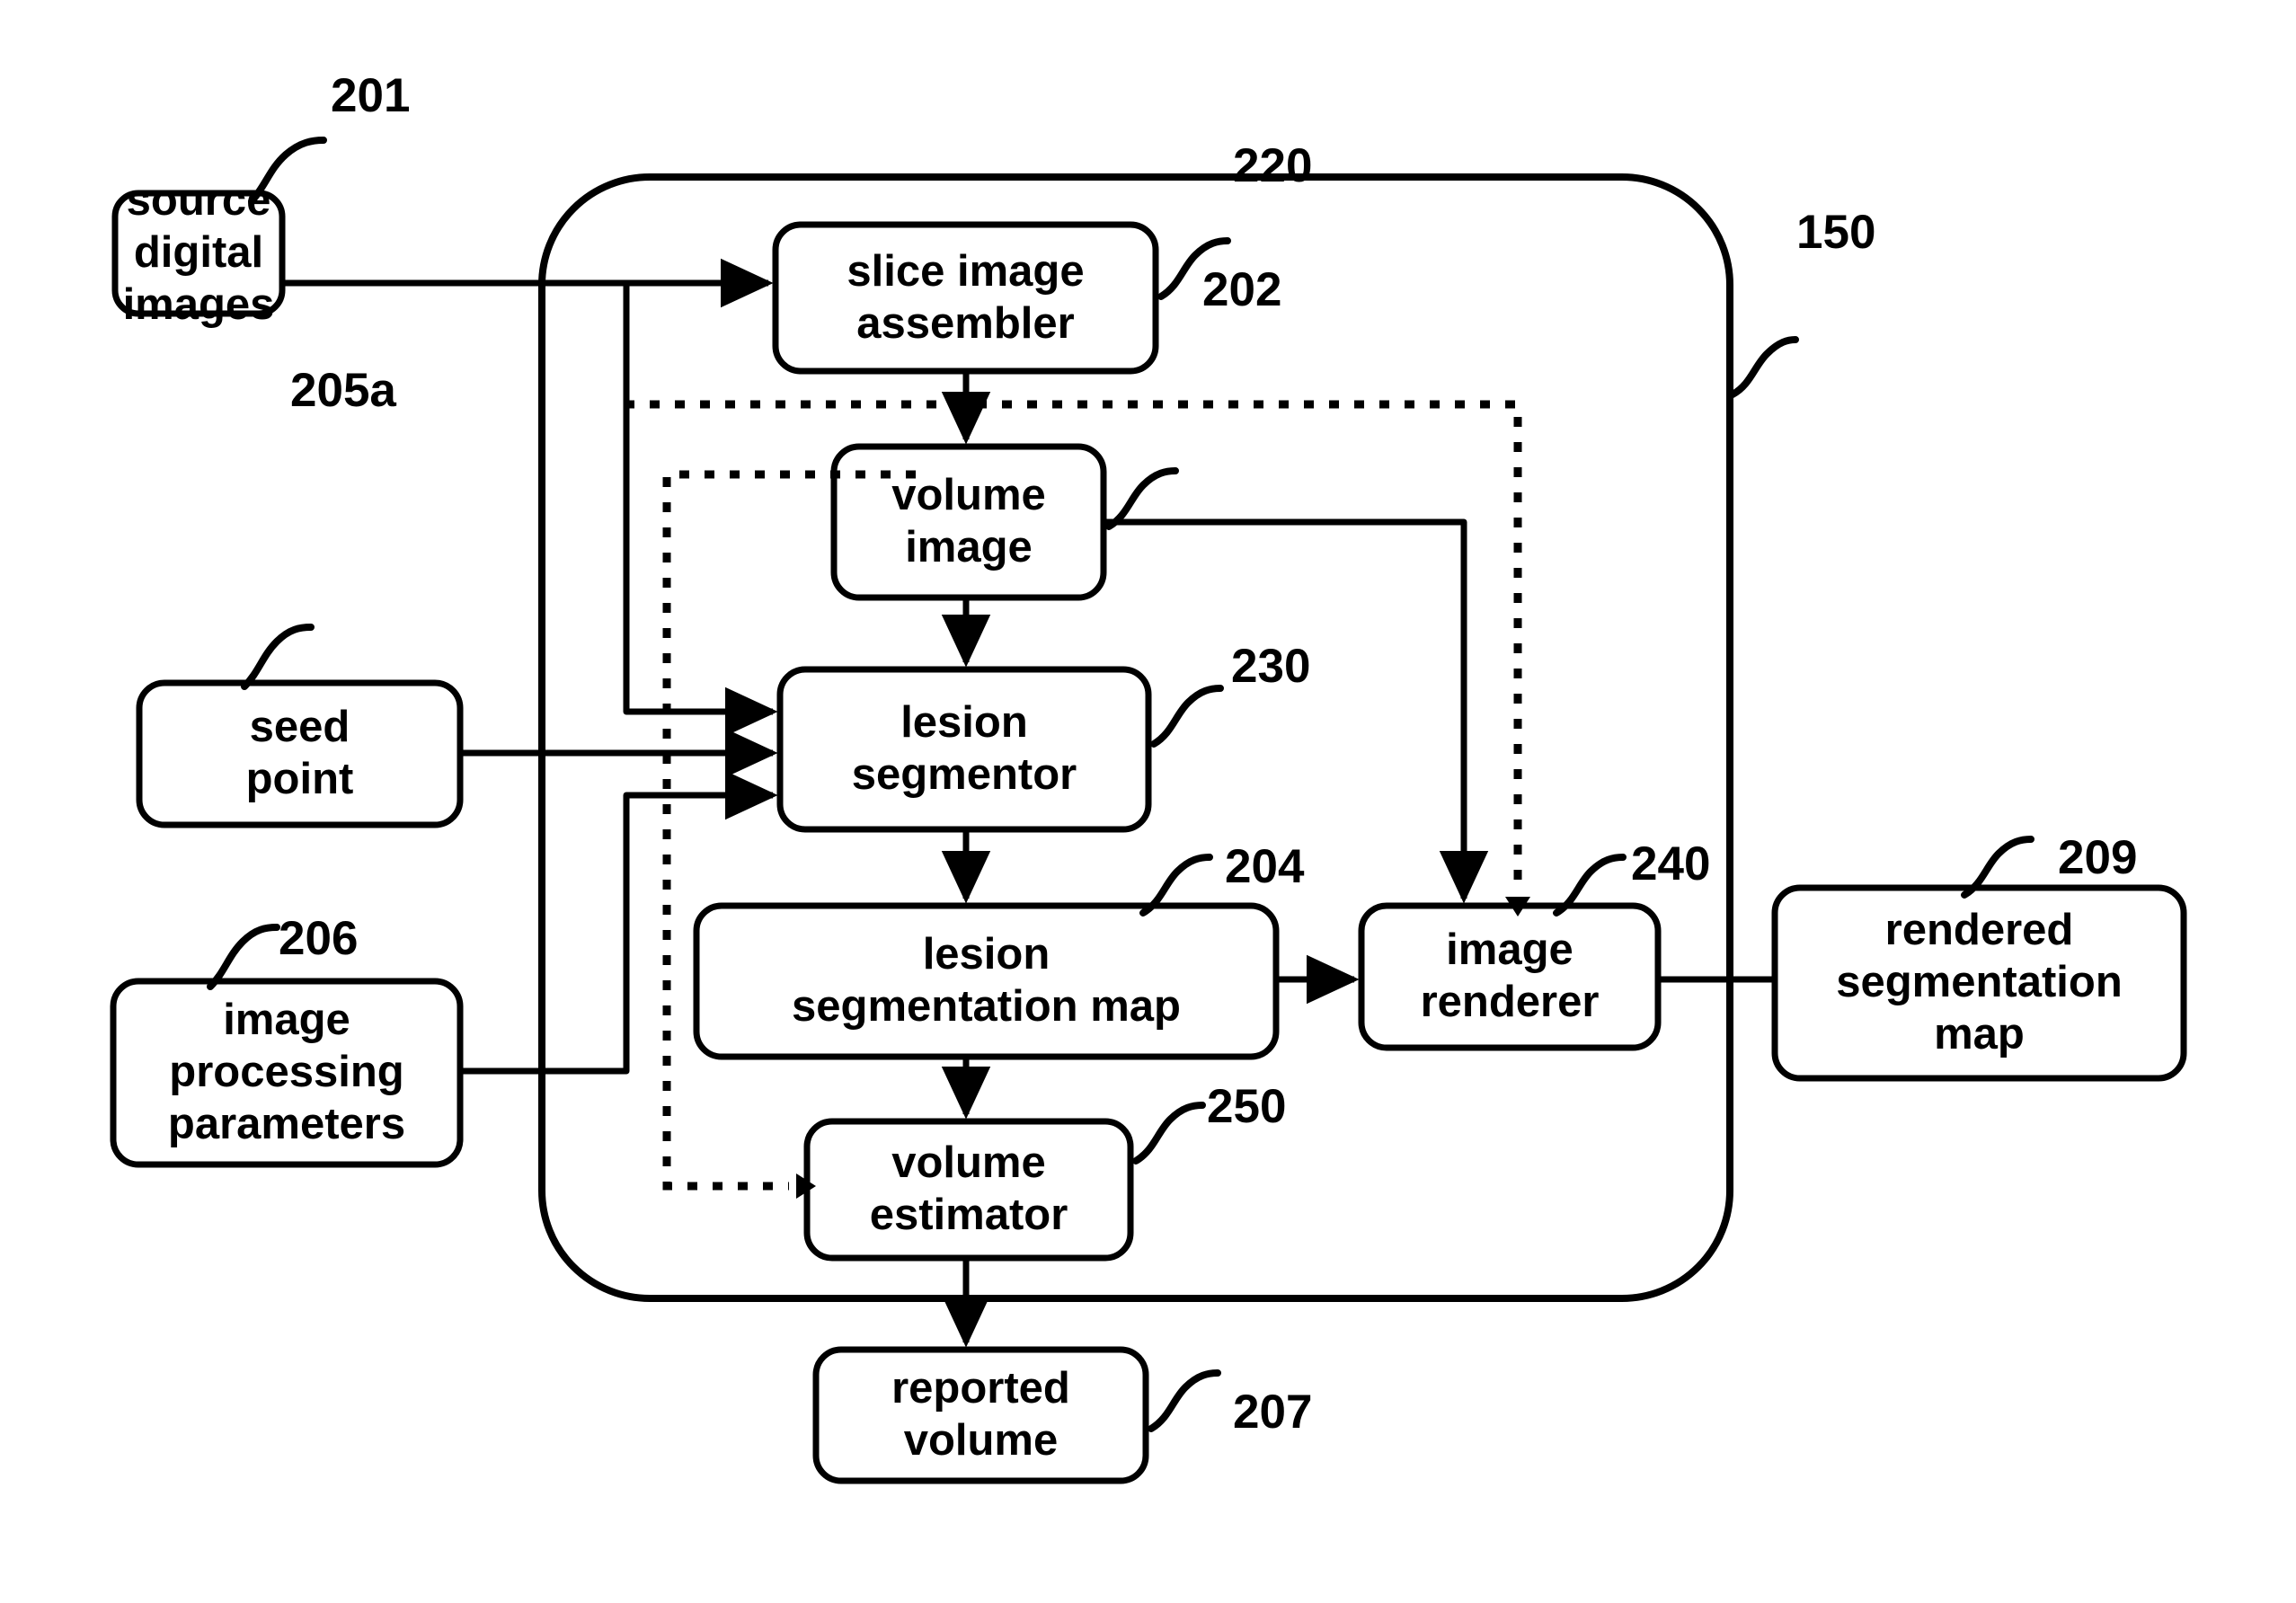 The width and height of the screenshot is (2296, 1603). I want to click on box-rendered-segmentation-map, so click(1979, 983).